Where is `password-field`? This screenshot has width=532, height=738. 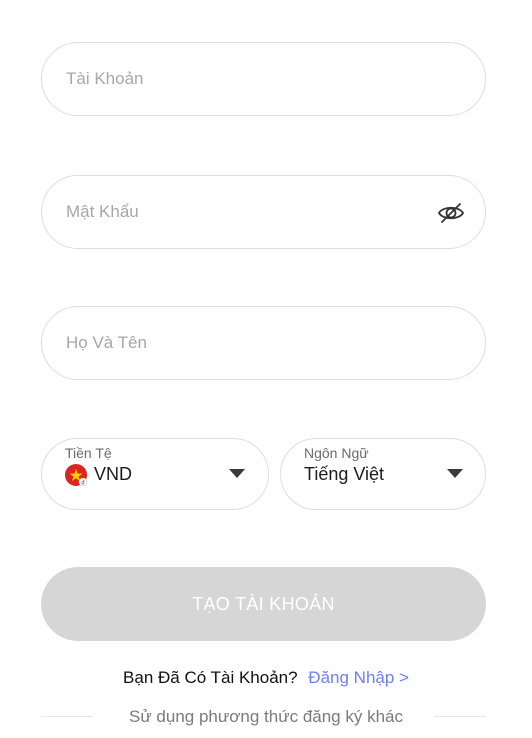
password-field is located at coordinates (263, 212).